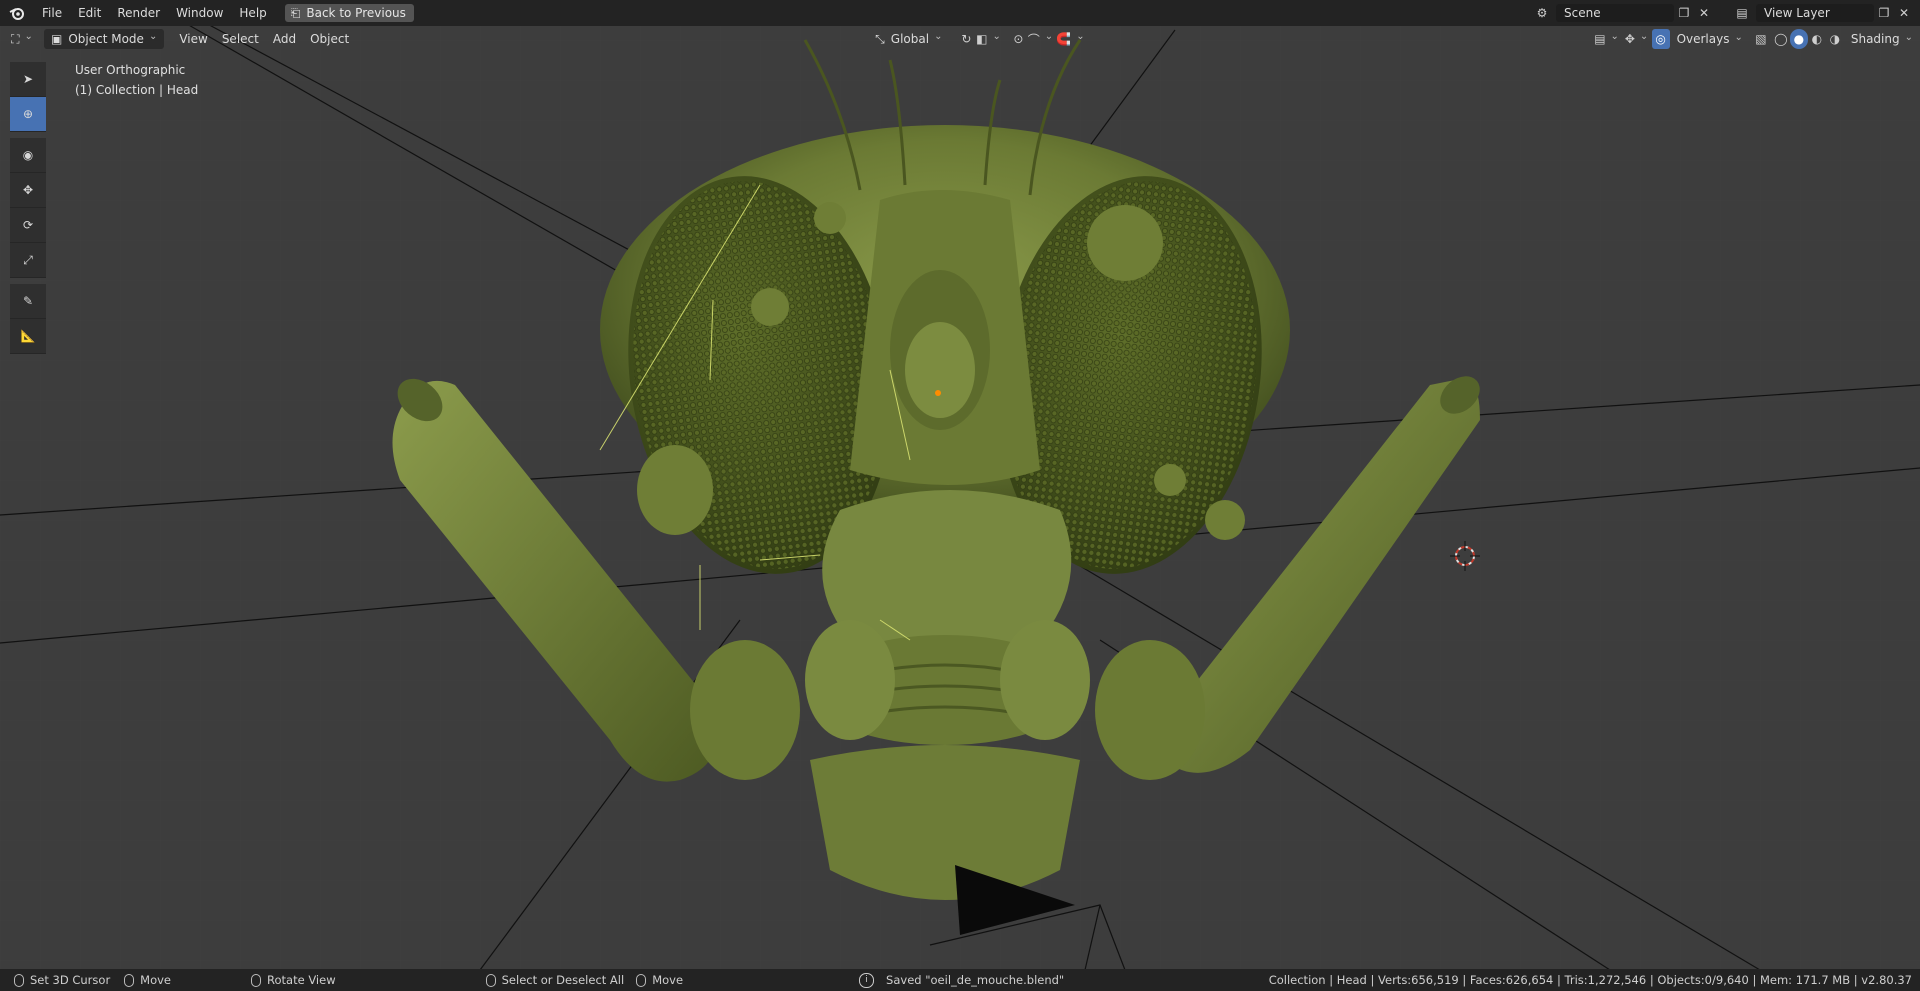 This screenshot has height=991, width=1920. I want to click on cursor-icon: ⊕, so click(28, 114).